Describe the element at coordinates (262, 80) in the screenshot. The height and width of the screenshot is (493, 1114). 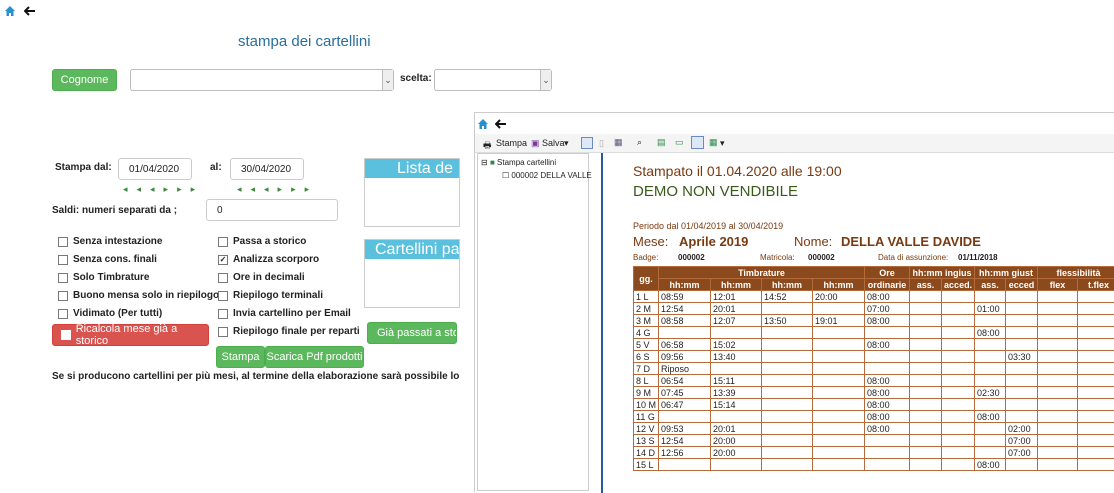
I see `cognome-select: ⌄` at that location.